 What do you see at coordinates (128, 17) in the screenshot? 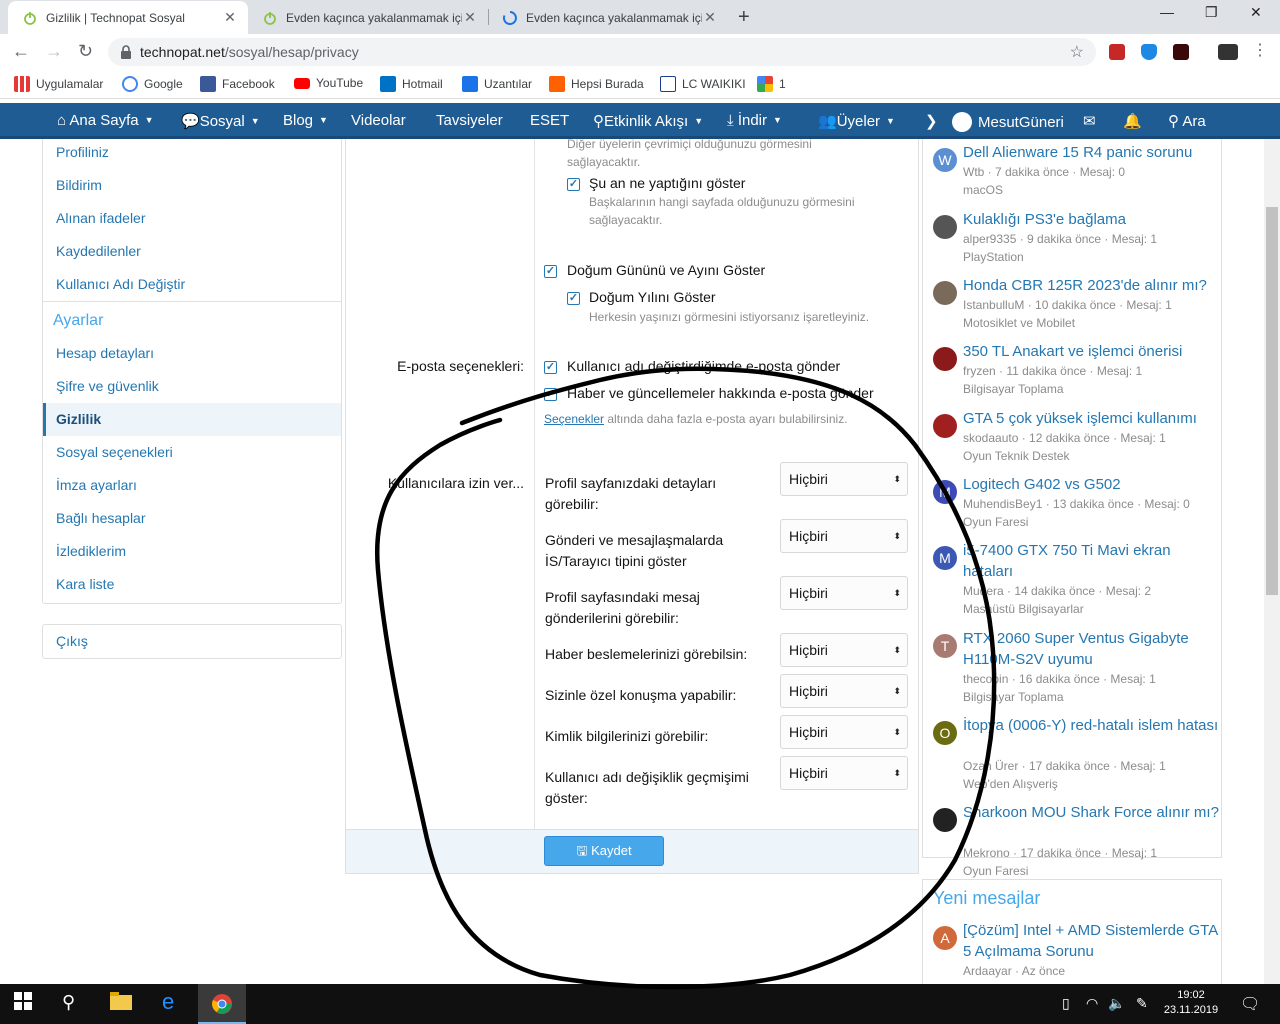
I see `tab-privacy: Gizlilik | Technopat Sosyal ✕` at bounding box center [128, 17].